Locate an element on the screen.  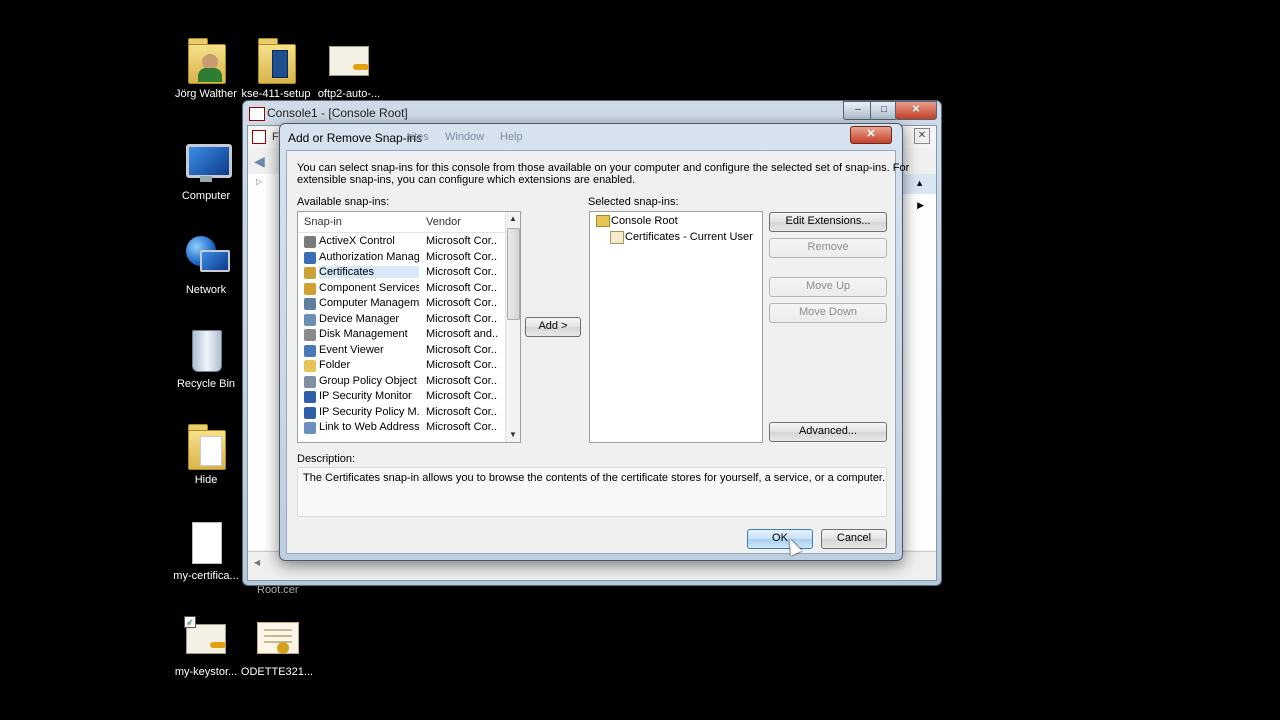
tree-node-console-root: Console Root is located at coordinates (674, 221).